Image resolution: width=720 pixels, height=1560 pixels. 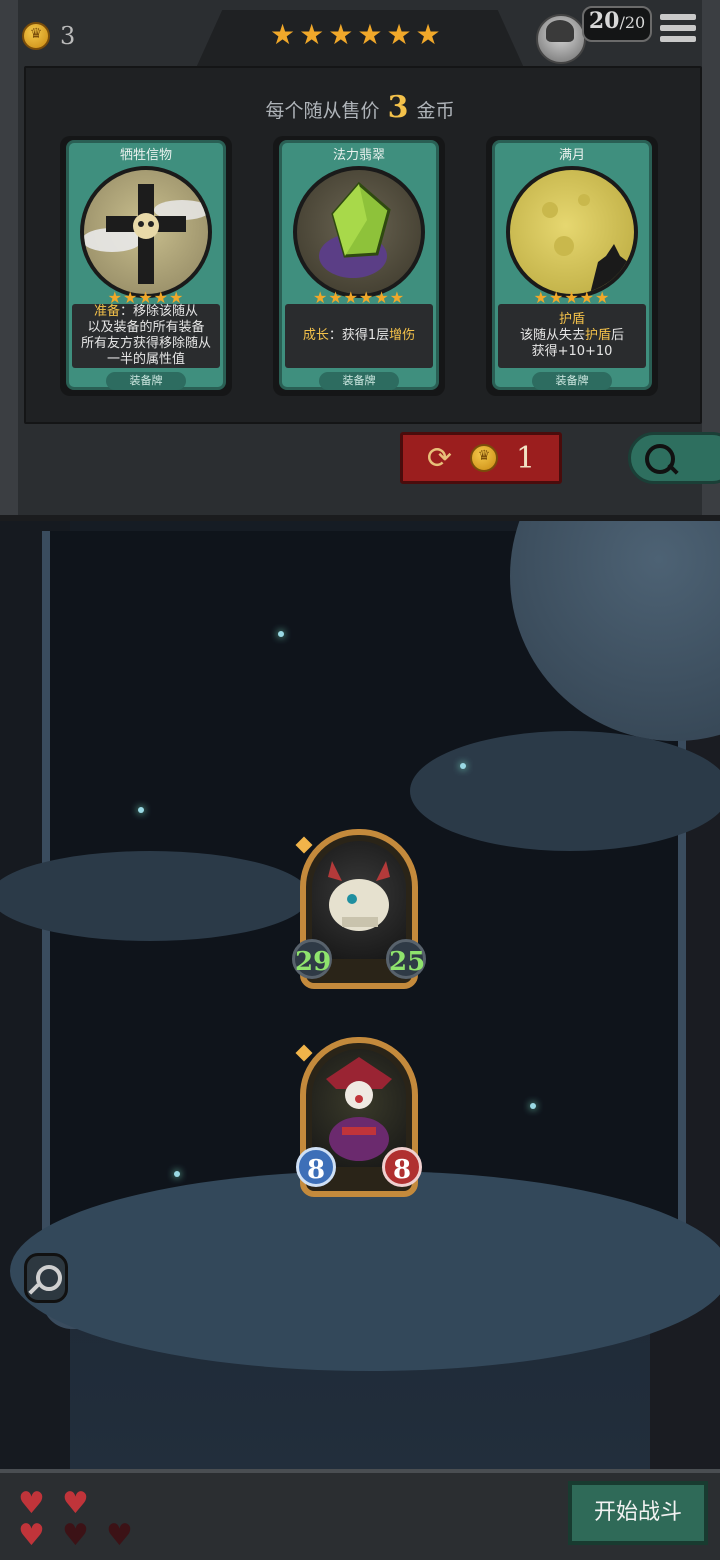 I want to click on desc-keyword: 准备, so click(x=106, y=311).